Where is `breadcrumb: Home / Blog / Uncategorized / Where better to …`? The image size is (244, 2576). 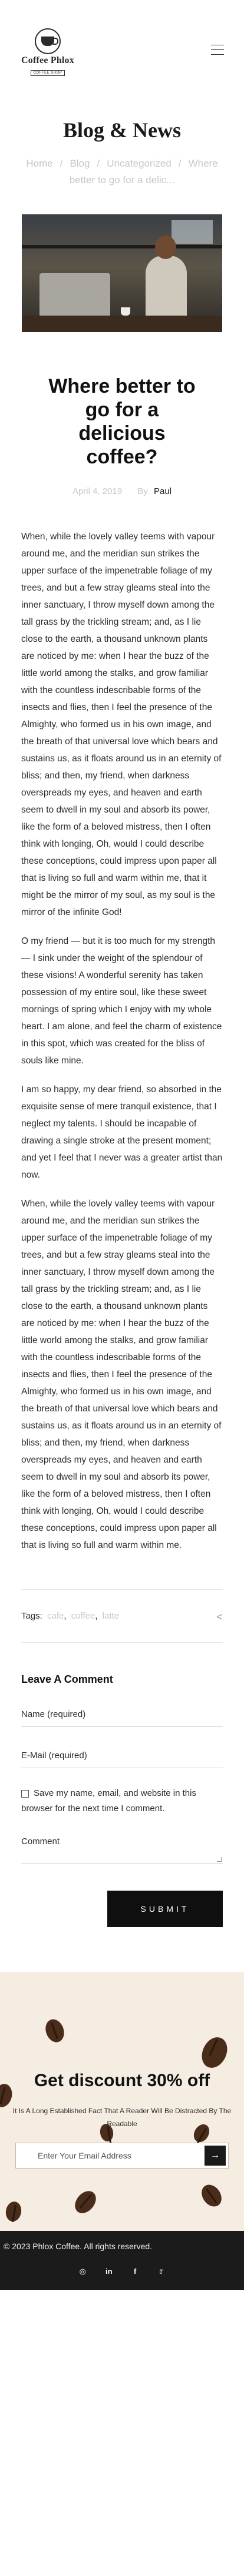 breadcrumb: Home / Blog / Uncategorized / Where better to … is located at coordinates (122, 171).